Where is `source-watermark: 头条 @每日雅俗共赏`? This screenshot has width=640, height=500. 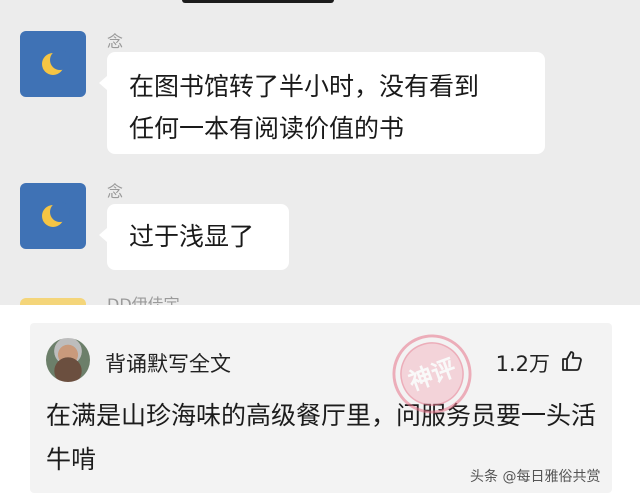 source-watermark: 头条 @每日雅俗共赏 is located at coordinates (535, 477).